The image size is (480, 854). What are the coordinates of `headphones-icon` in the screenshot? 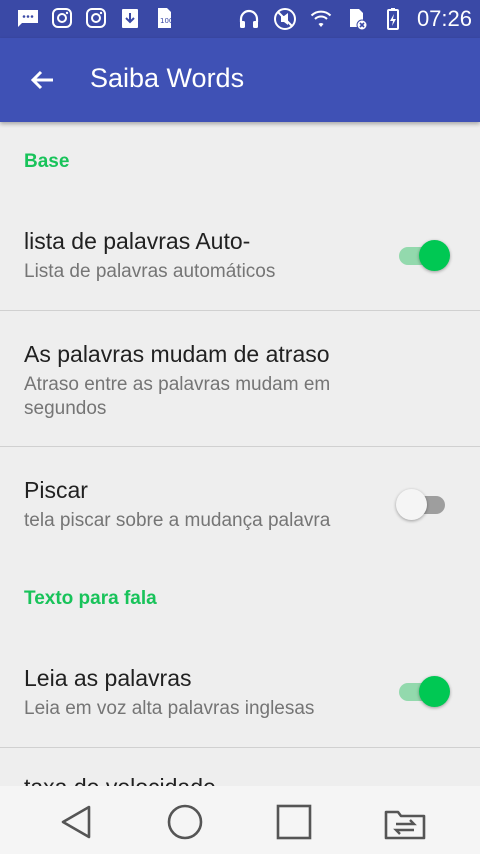 It's located at (249, 18).